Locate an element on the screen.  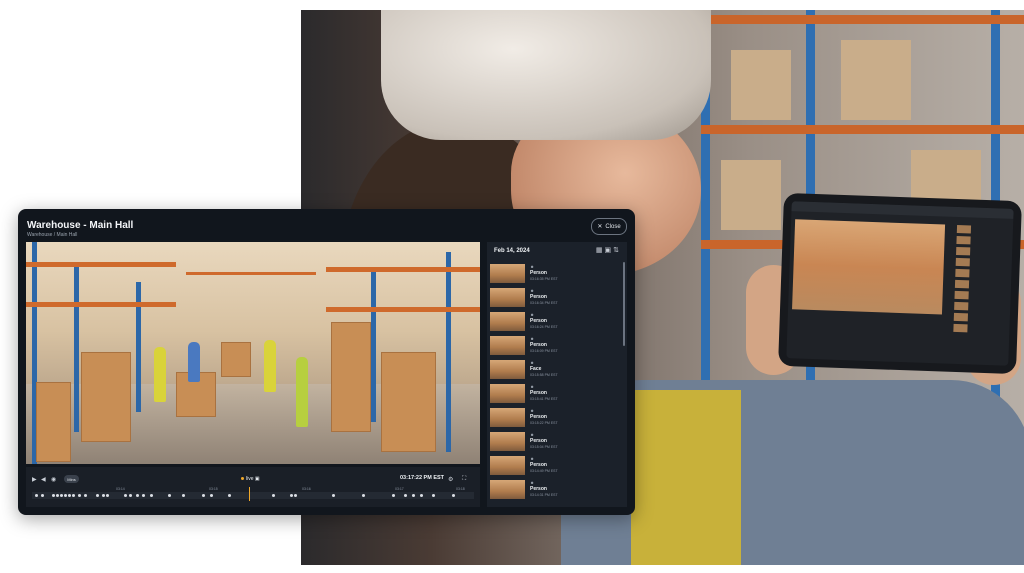
window-breadcrumb: Warehouse / Main Hall is located at coordinates (52, 235).